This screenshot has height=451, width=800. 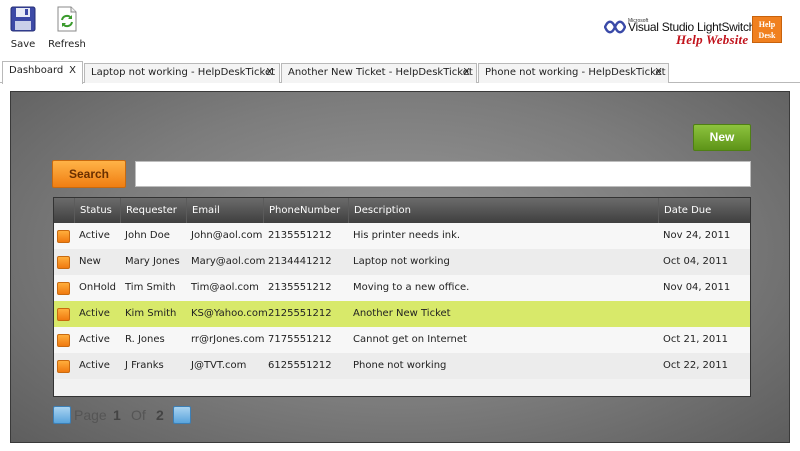 What do you see at coordinates (36, 70) in the screenshot?
I see `tab-label: Dashboard` at bounding box center [36, 70].